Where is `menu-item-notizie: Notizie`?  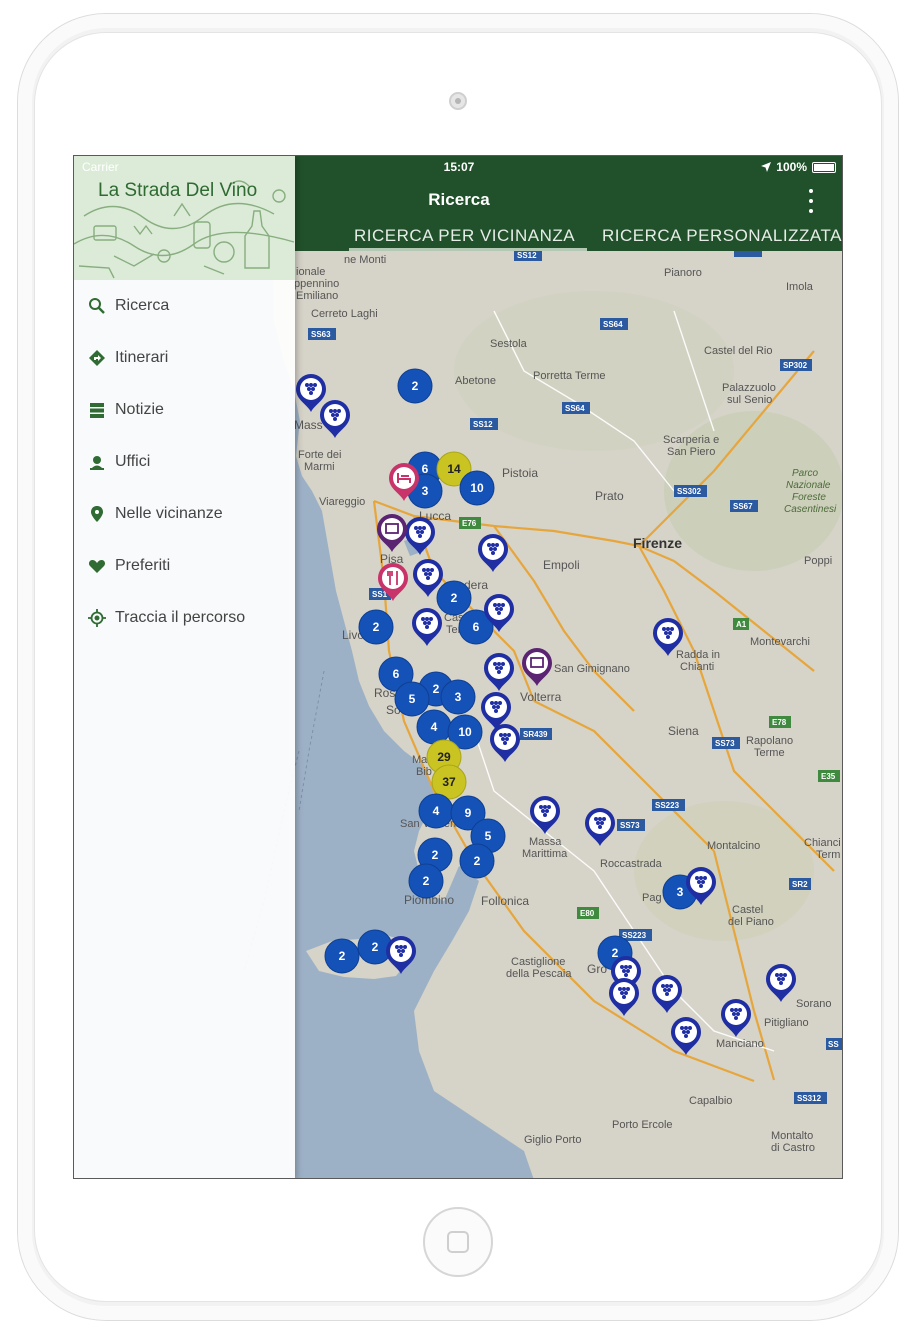 menu-item-notizie: Notizie is located at coordinates (184, 410).